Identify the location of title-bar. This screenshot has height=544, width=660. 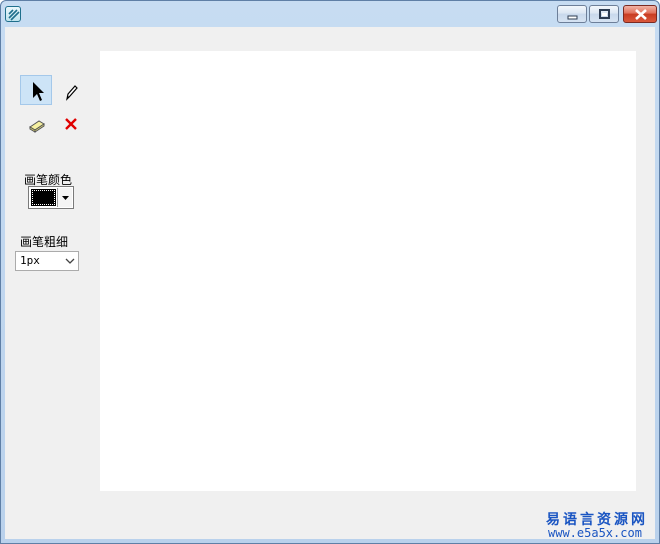
(330, 14).